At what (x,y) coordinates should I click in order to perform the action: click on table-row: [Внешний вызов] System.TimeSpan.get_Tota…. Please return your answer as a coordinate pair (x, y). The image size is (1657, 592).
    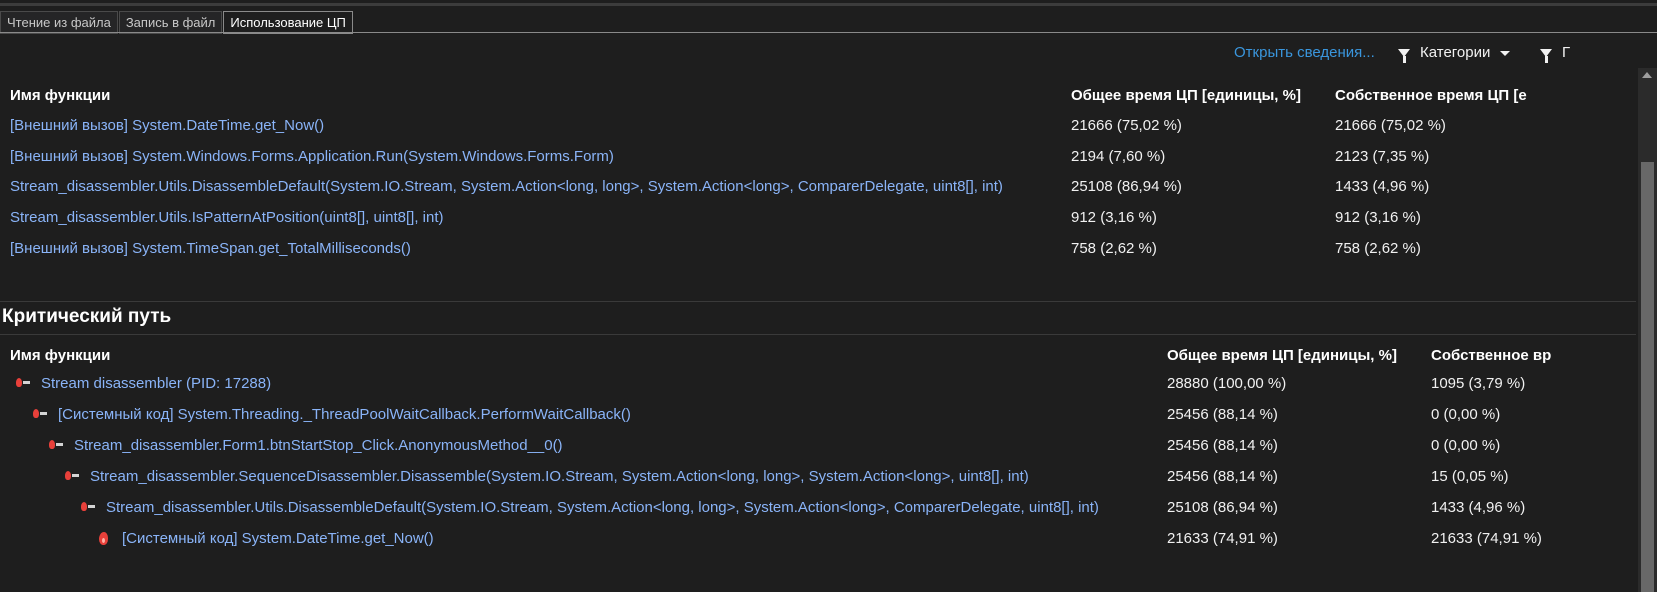
    Looking at the image, I should click on (819, 248).